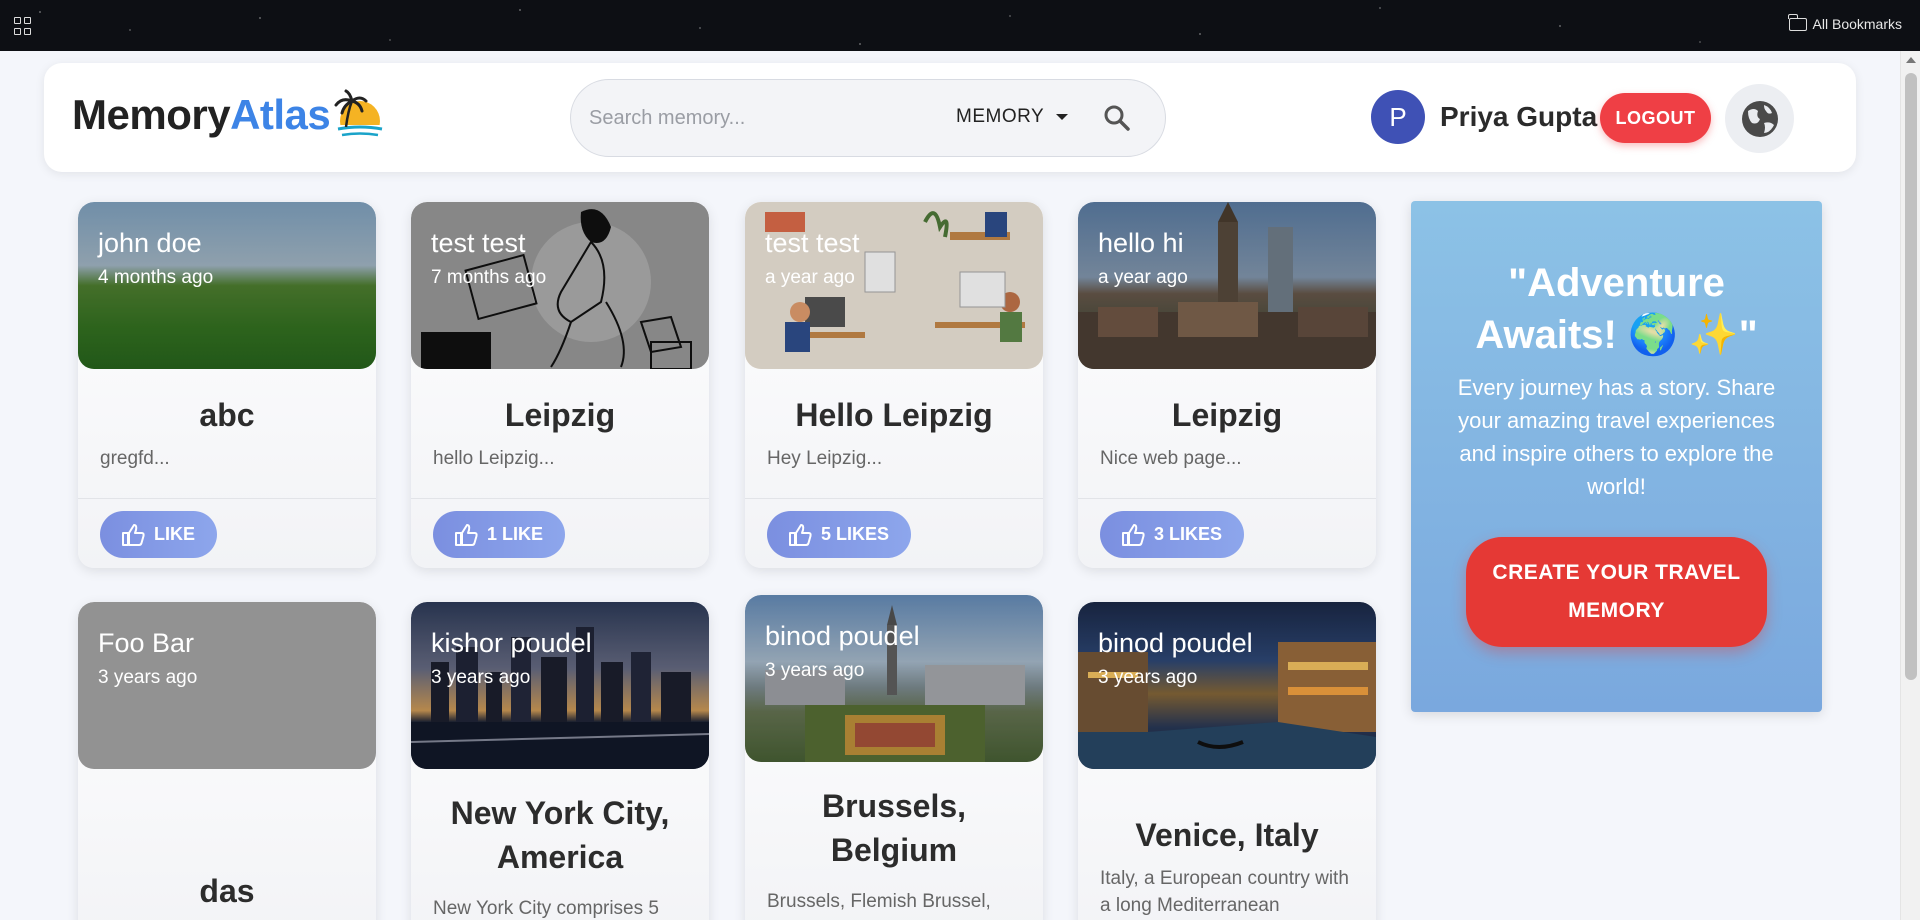 The height and width of the screenshot is (920, 1920). What do you see at coordinates (227, 385) in the screenshot?
I see `memory-card: john doe 4 months ago abc gregfd... LIKE` at bounding box center [227, 385].